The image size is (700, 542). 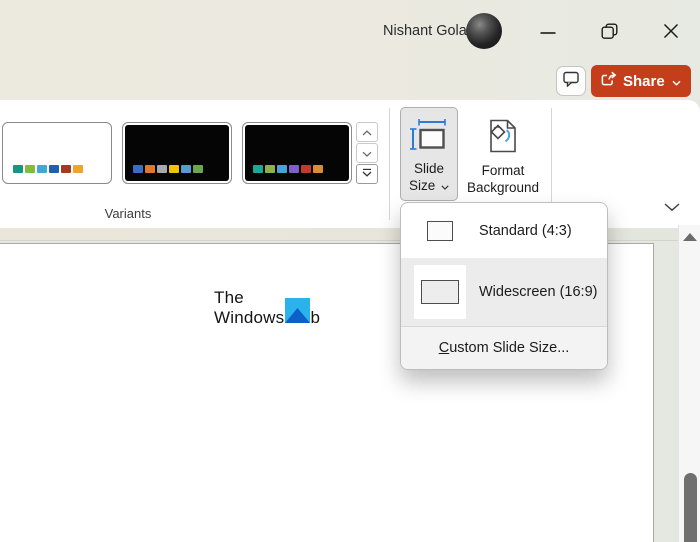 I want to click on custom-slide-size-accesskey: C, so click(x=444, y=348).